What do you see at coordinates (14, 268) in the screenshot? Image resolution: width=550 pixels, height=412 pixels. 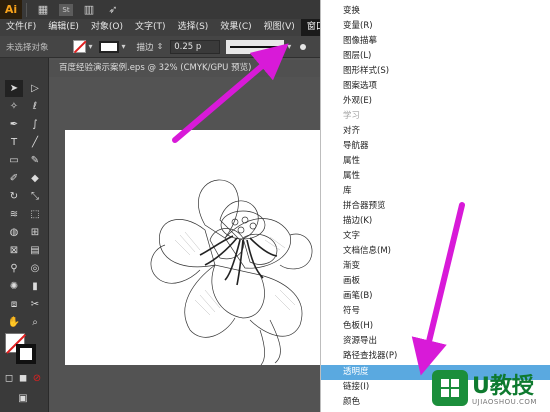 I see `eyedropper-icon: ⚲` at bounding box center [14, 268].